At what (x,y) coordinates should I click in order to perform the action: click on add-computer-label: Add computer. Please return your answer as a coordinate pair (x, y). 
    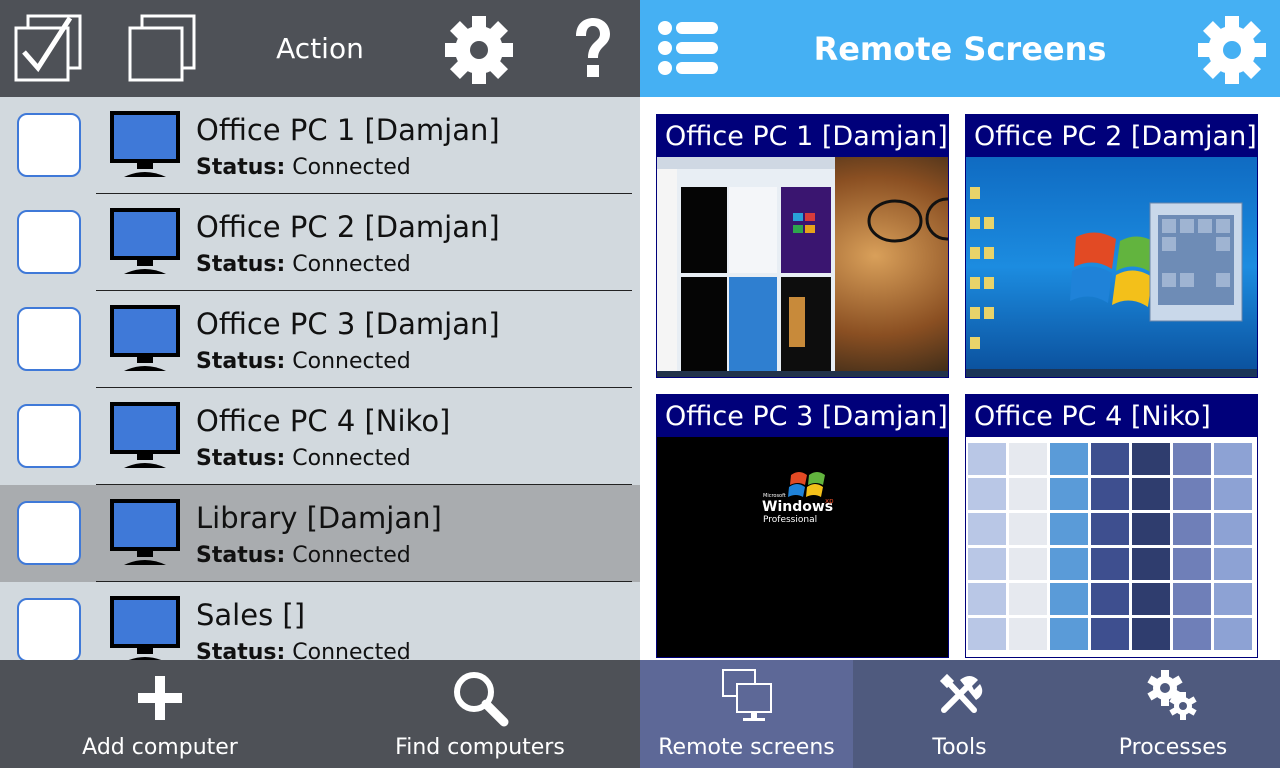
    Looking at the image, I should click on (160, 747).